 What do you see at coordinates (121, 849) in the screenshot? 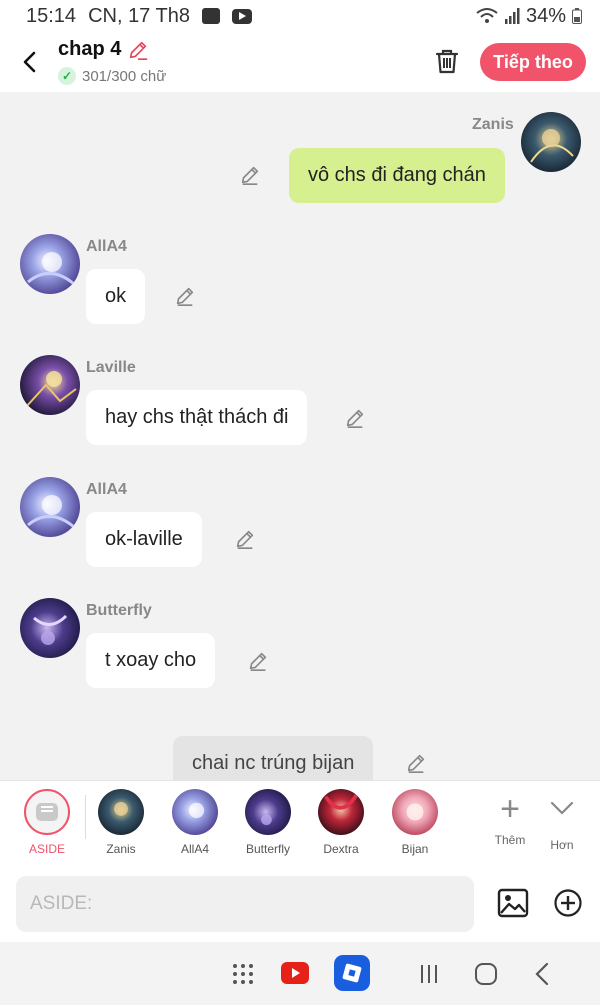
I see `character-name: Zanis` at bounding box center [121, 849].